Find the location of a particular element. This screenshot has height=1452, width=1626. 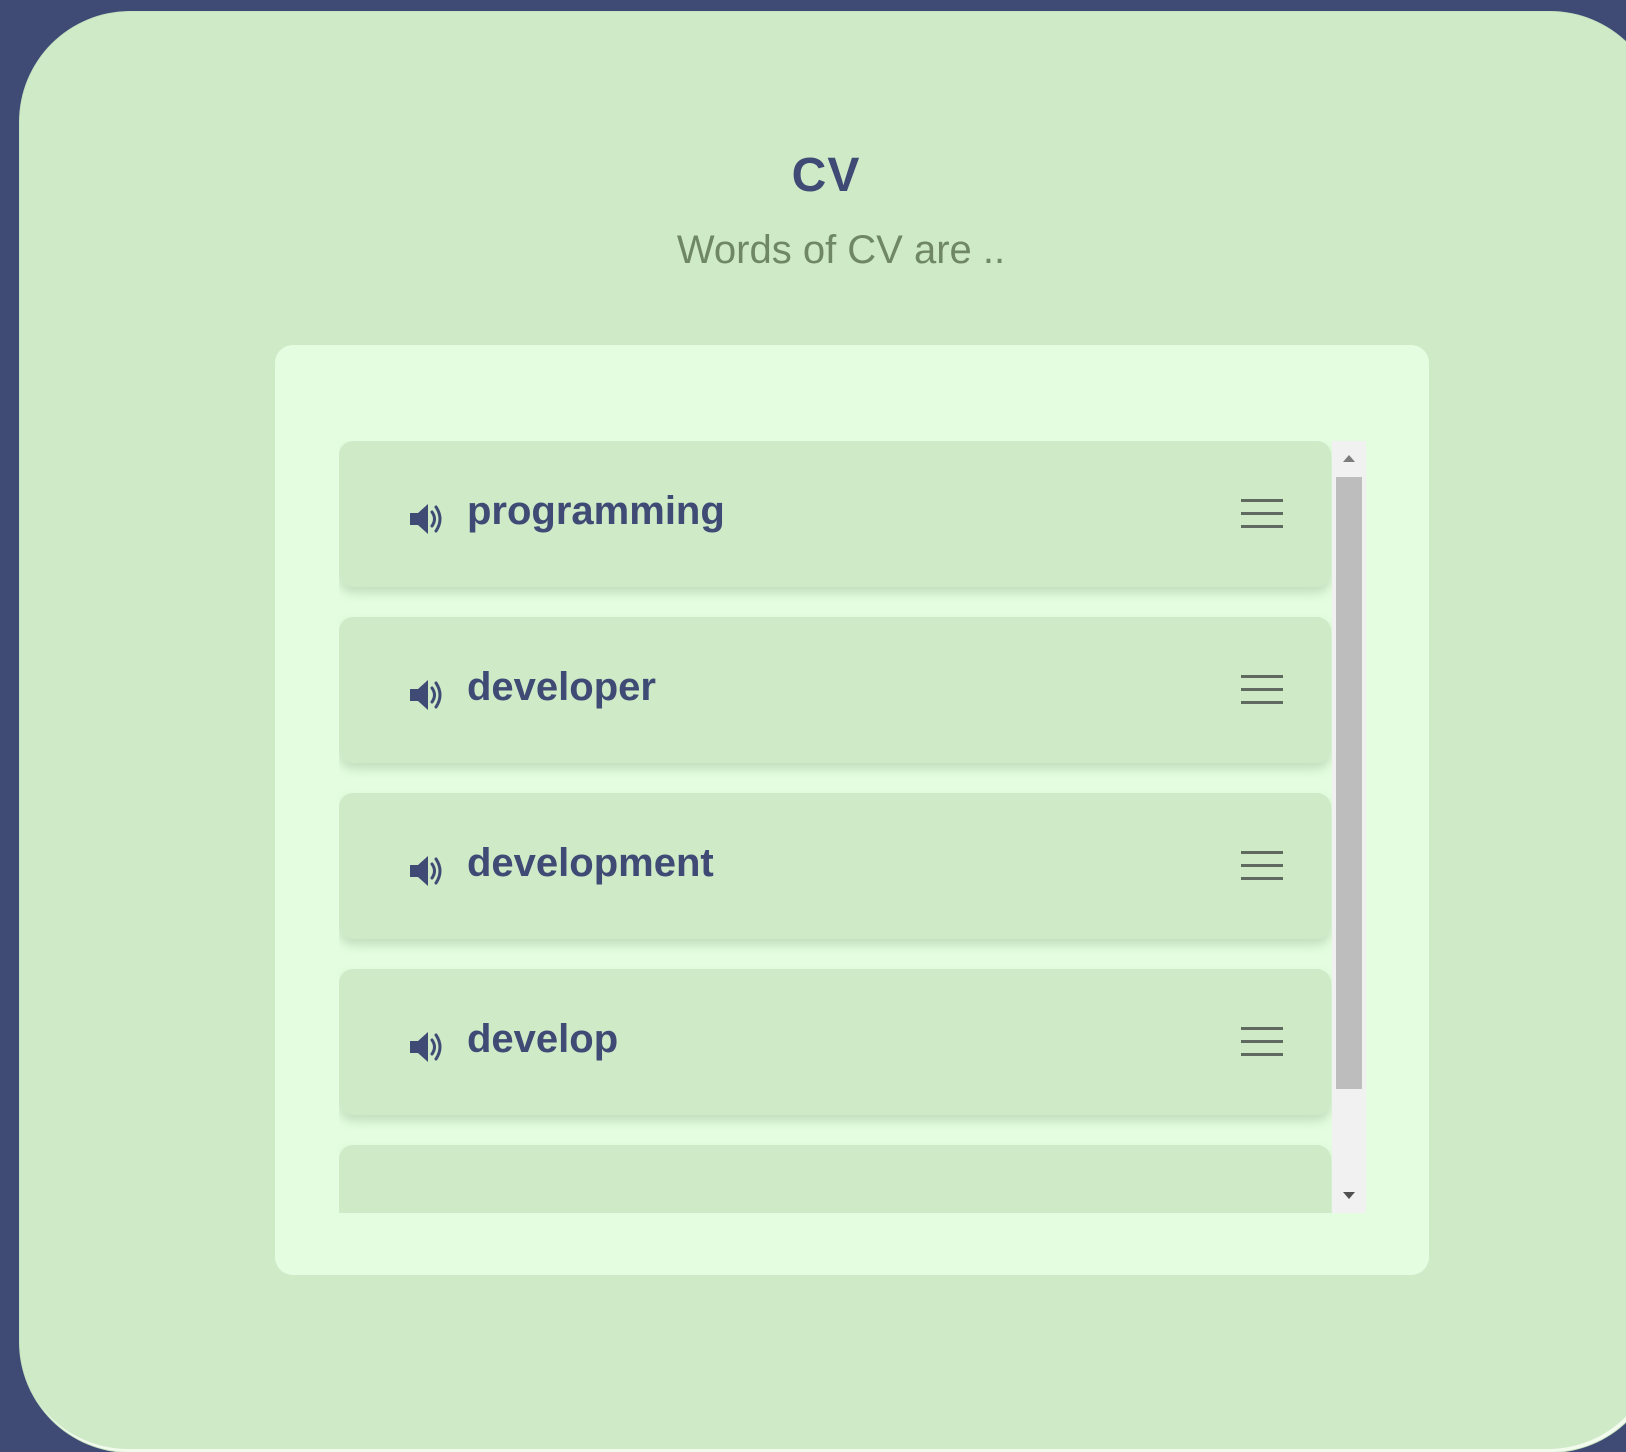

word-item-partial is located at coordinates (835, 1179).